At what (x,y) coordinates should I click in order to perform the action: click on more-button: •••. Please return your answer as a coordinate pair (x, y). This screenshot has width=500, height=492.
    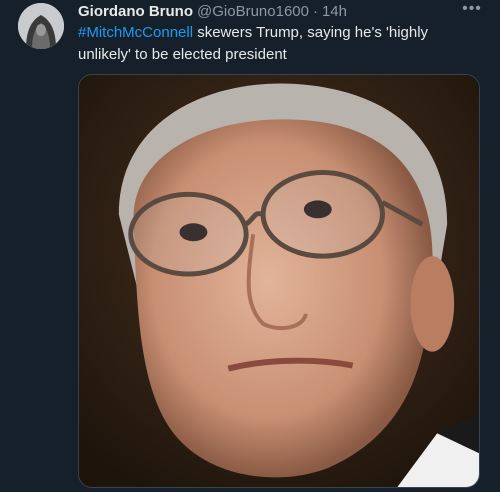
    Looking at the image, I should click on (472, 10).